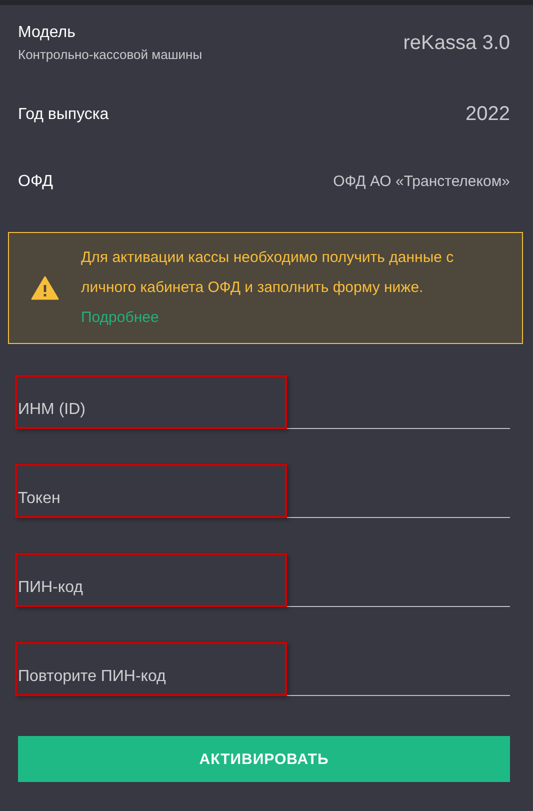 This screenshot has height=811, width=533. I want to click on alert-message: Для активации кассы необходимо получить данные с личного кабинета ОФД и заполнить форму ниже. Подробнее, so click(268, 288).